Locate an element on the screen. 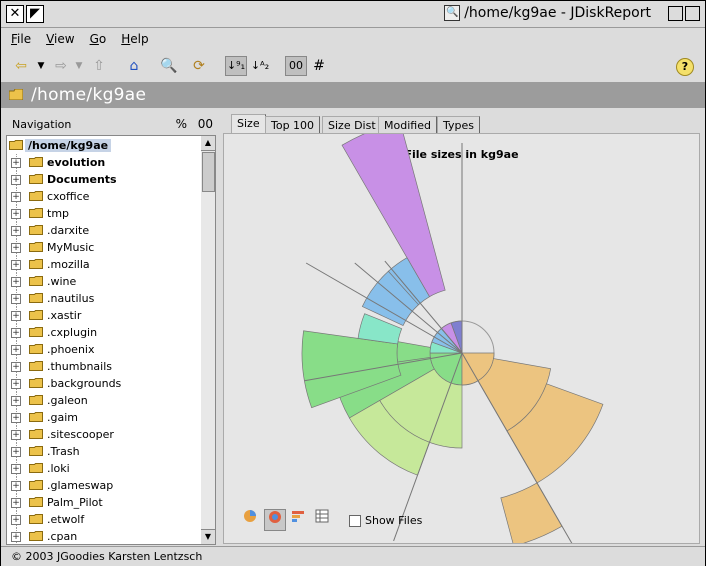 This screenshot has width=706, height=566. tree-item: + .etwolf is located at coordinates (104, 519).